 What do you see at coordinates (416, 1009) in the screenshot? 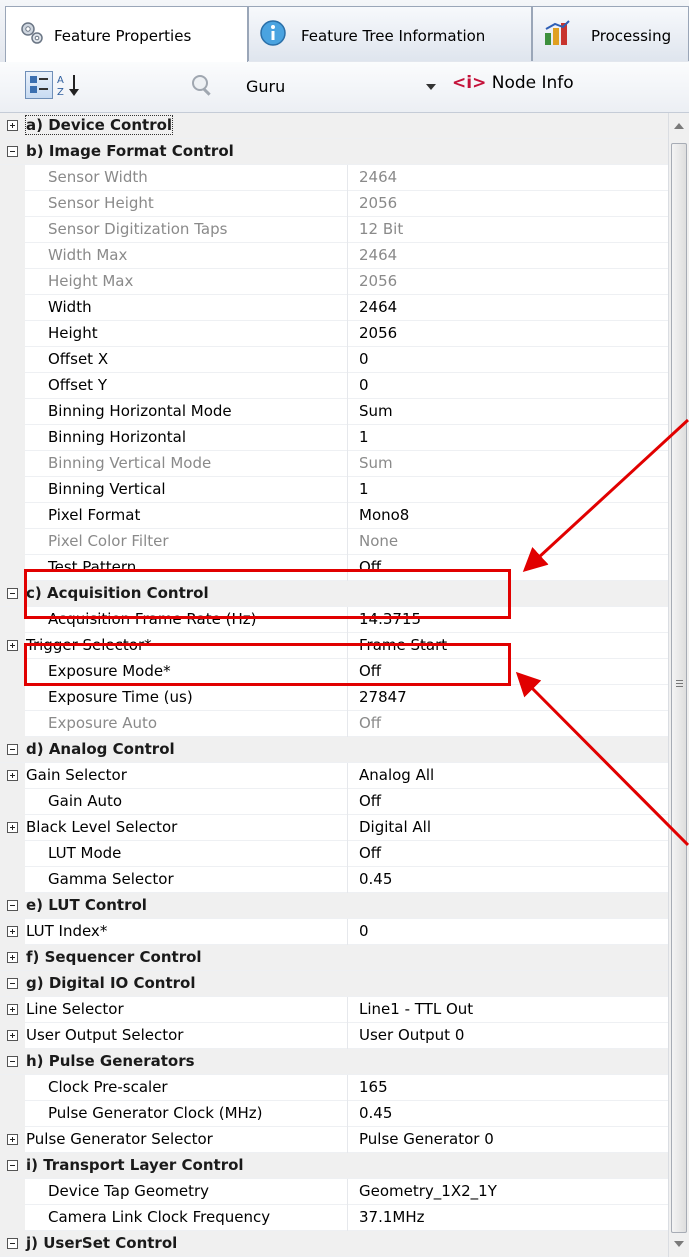
I see `property-value: Line1 - TTL Out` at bounding box center [416, 1009].